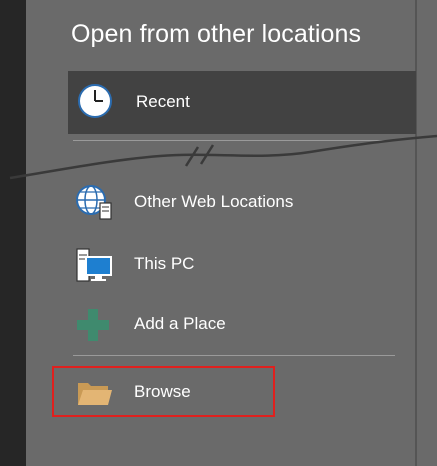  I want to click on location-add-place: Add a Place, so click(235, 323).